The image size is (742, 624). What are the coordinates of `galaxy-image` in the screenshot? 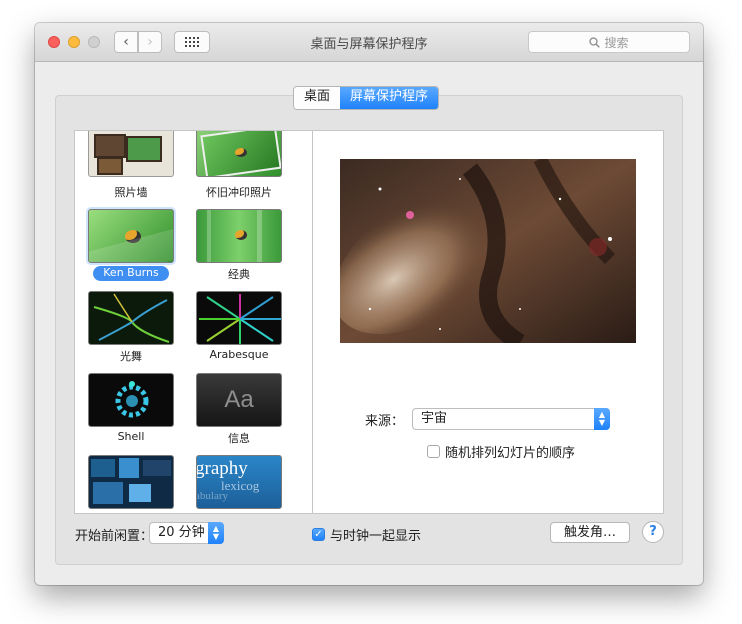 It's located at (488, 251).